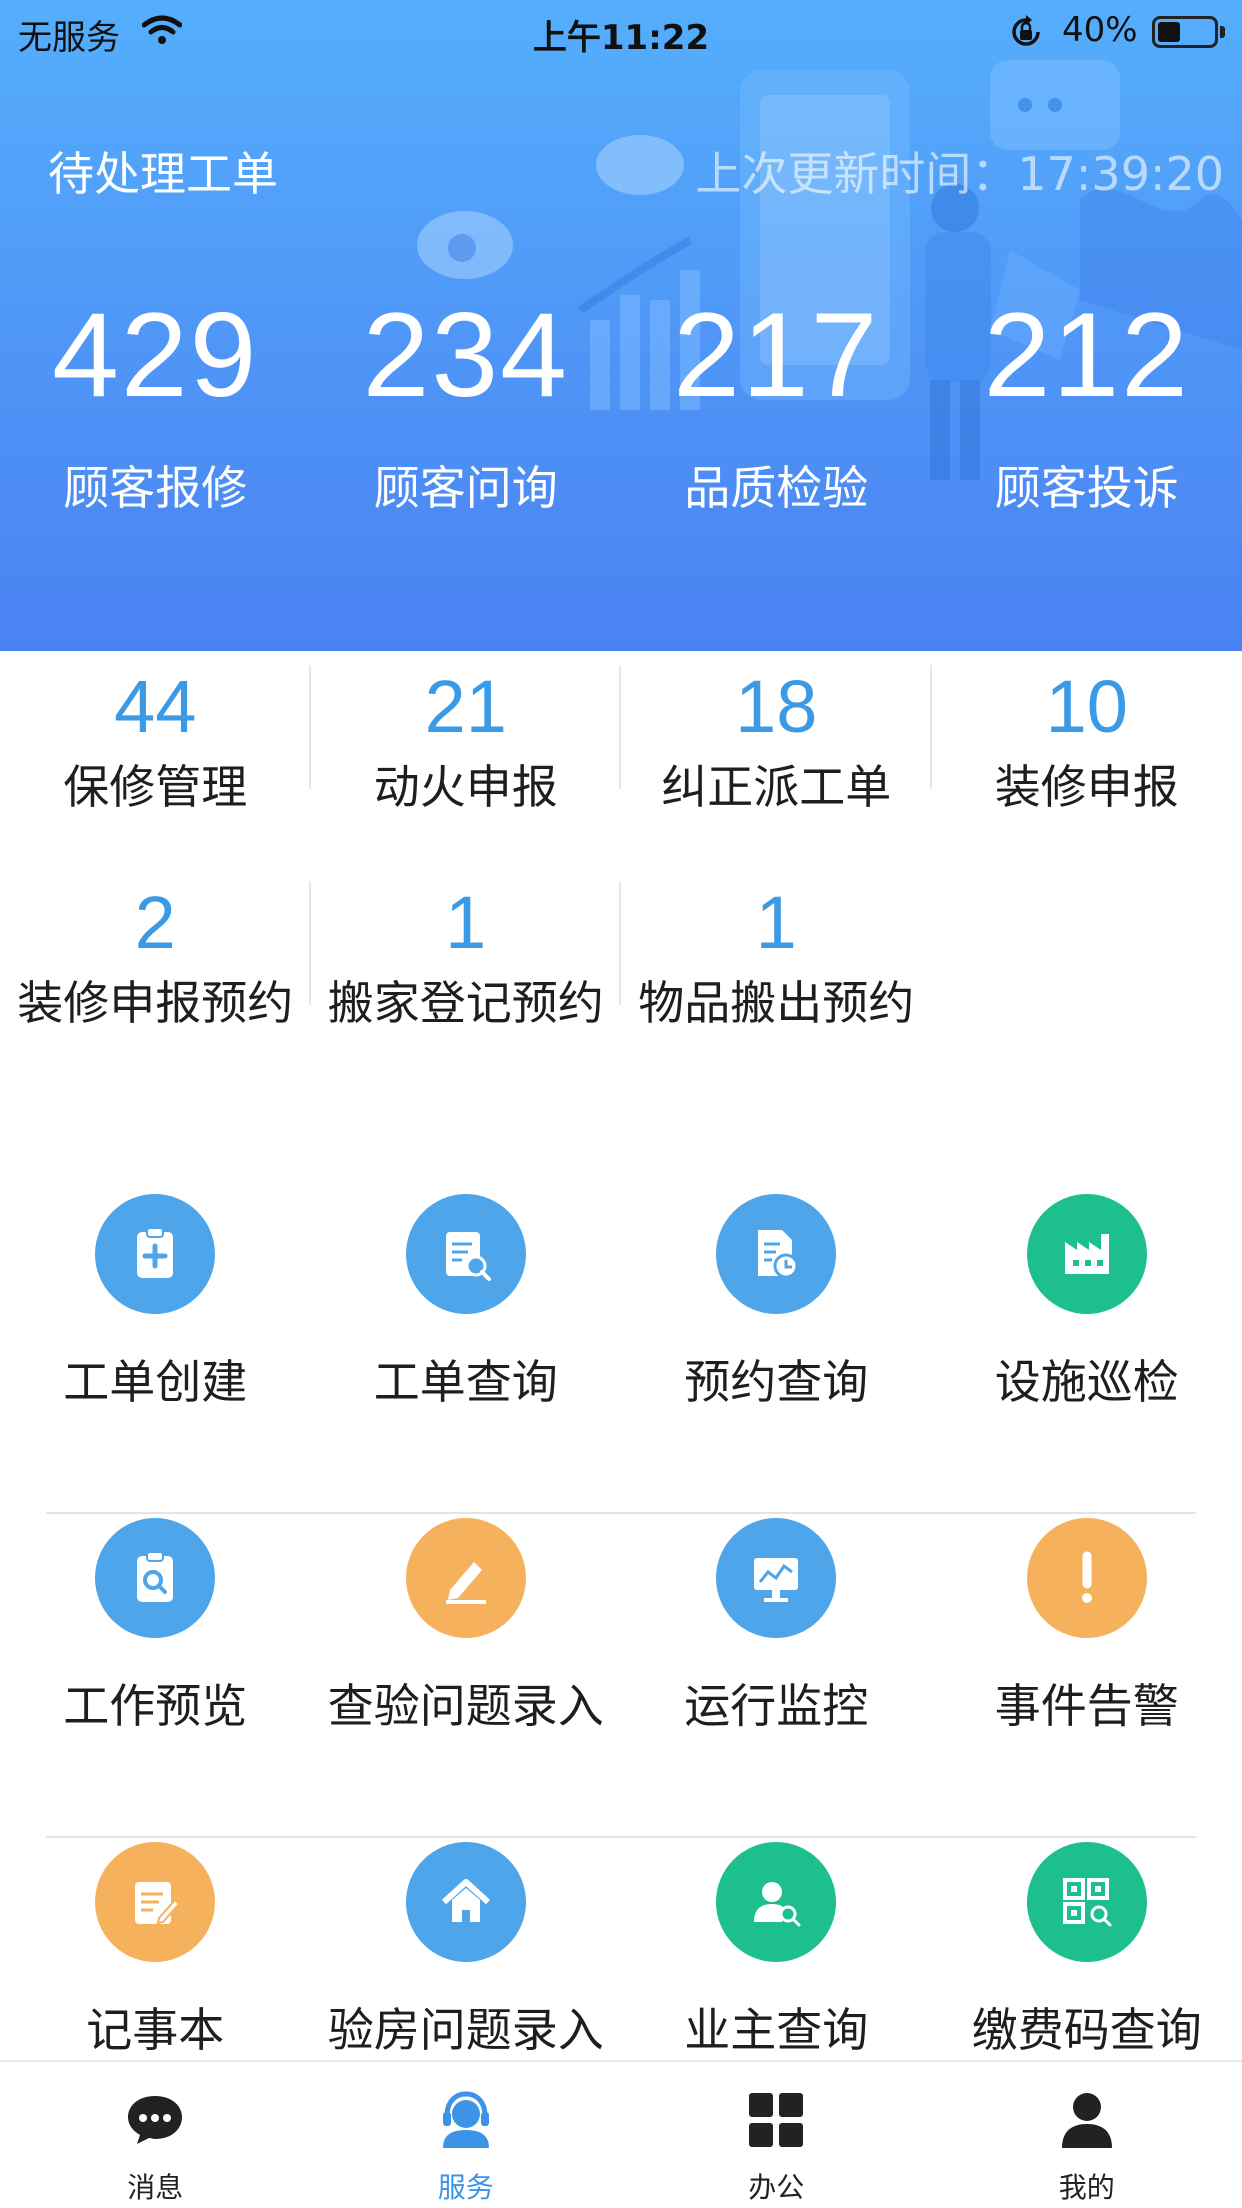  What do you see at coordinates (465, 1706) in the screenshot?
I see `service-label: 查验问题录入` at bounding box center [465, 1706].